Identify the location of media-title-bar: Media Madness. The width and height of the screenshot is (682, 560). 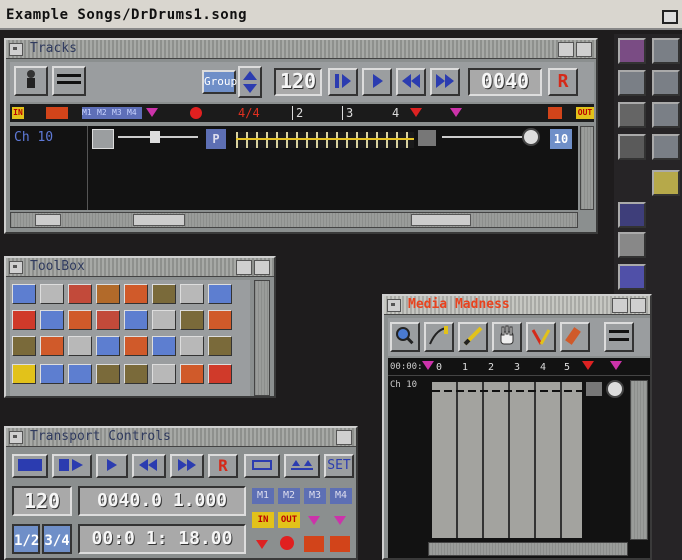
(517, 305).